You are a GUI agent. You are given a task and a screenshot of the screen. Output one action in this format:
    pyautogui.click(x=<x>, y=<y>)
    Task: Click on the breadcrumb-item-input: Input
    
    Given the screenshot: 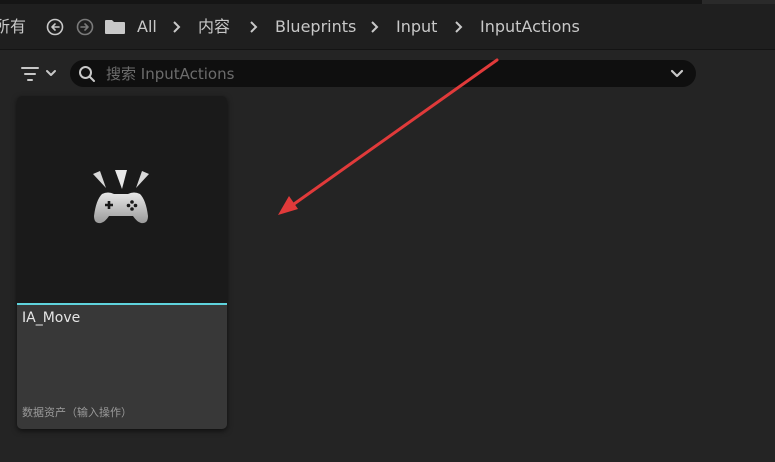 What is the action you would take?
    pyautogui.click(x=416, y=26)
    